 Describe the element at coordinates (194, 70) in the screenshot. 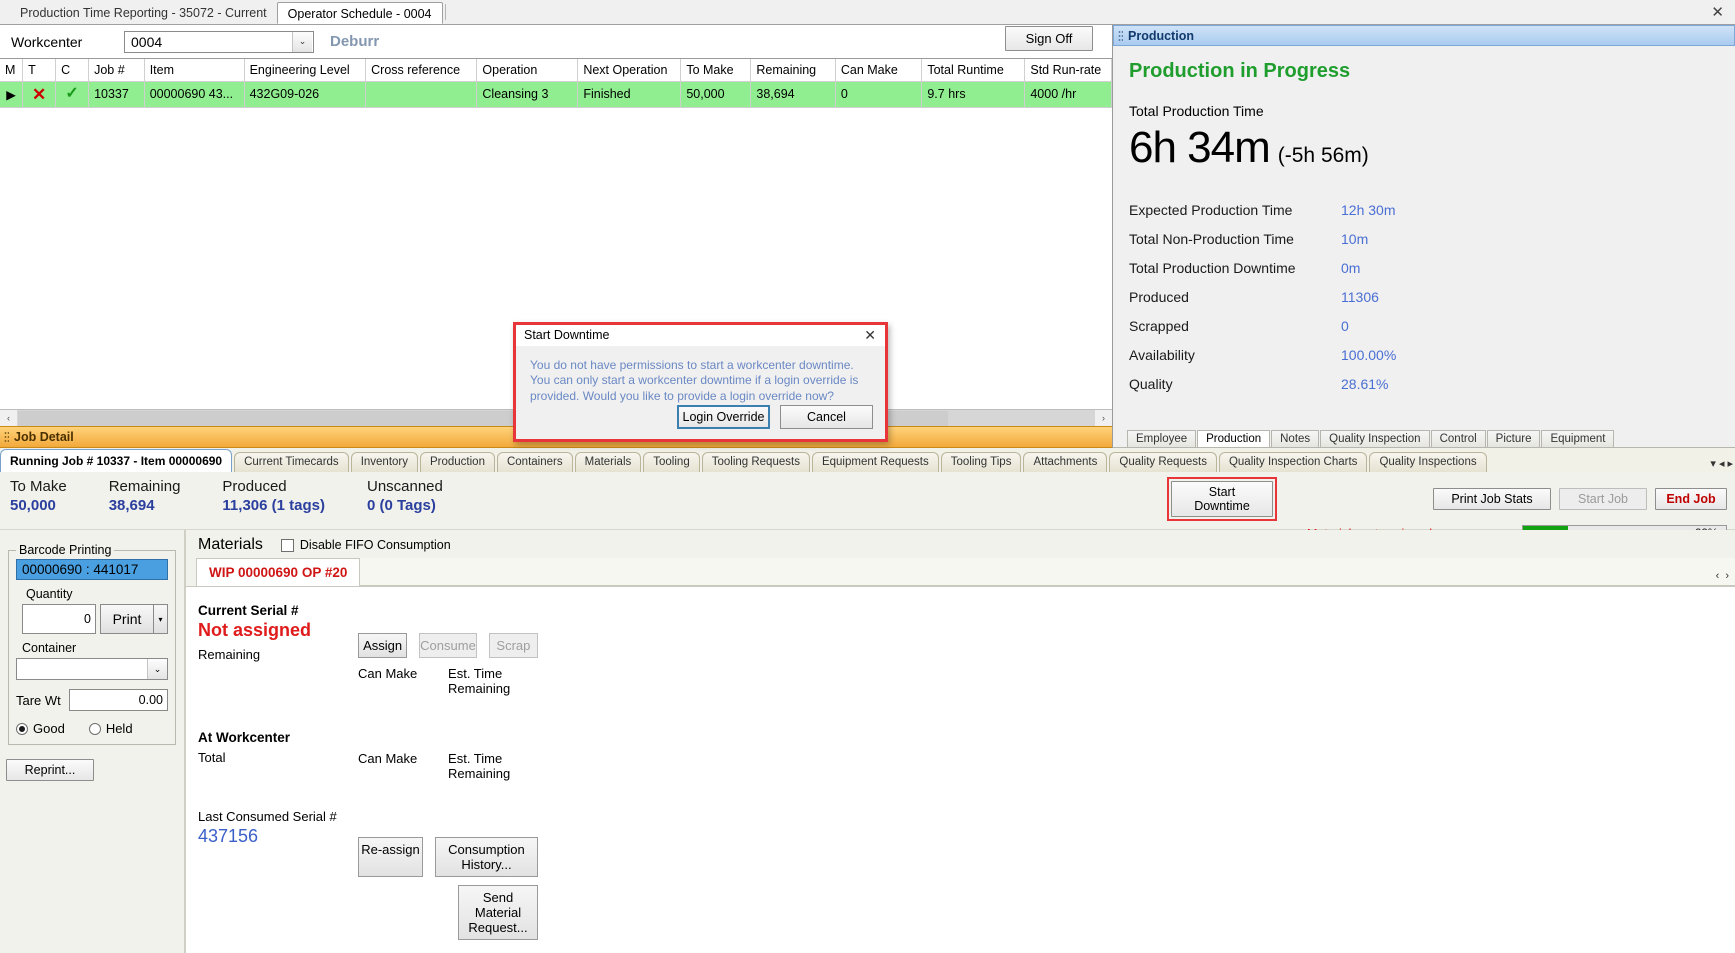

I see `col-item: Item` at that location.